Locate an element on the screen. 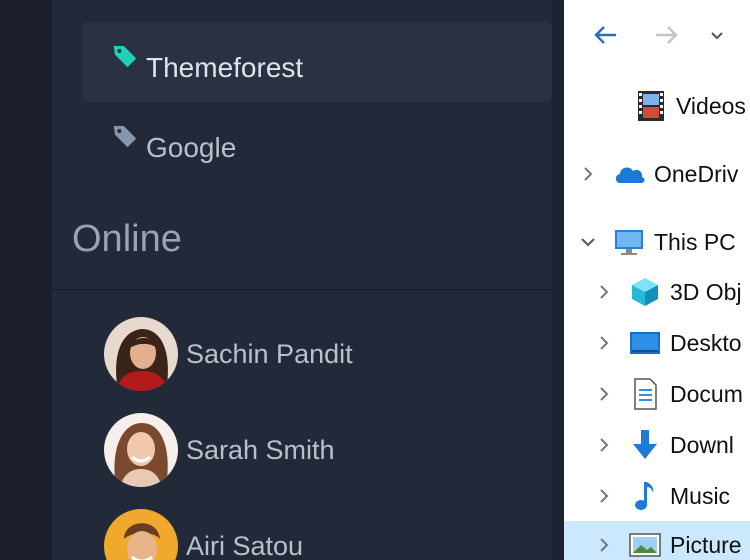 This screenshot has width=750, height=560. tree-item-pictures: Picture is located at coordinates (657, 540).